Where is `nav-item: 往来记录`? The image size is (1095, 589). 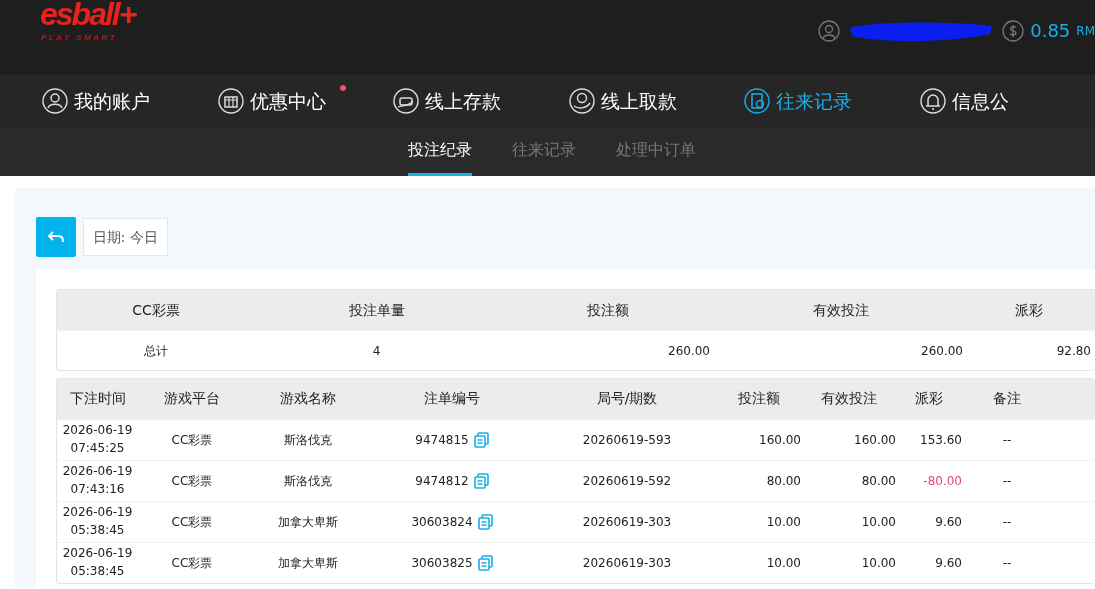
nav-item: 往来记录 is located at coordinates (832, 101).